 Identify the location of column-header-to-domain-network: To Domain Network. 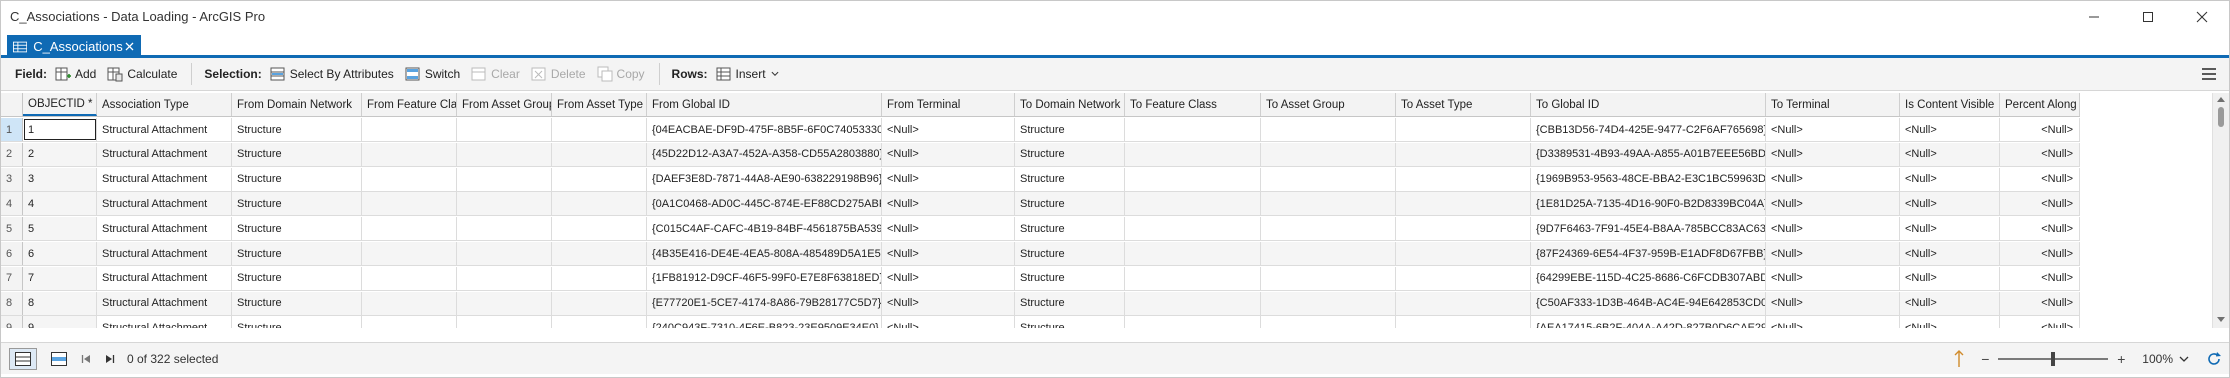
(1070, 104).